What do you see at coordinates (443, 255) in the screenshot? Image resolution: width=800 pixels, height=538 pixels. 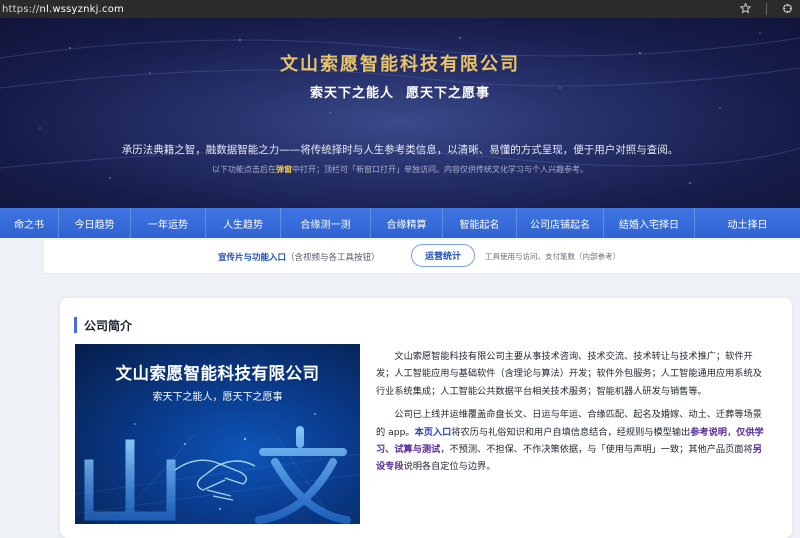 I see `operations-stats-button: 运营统计` at bounding box center [443, 255].